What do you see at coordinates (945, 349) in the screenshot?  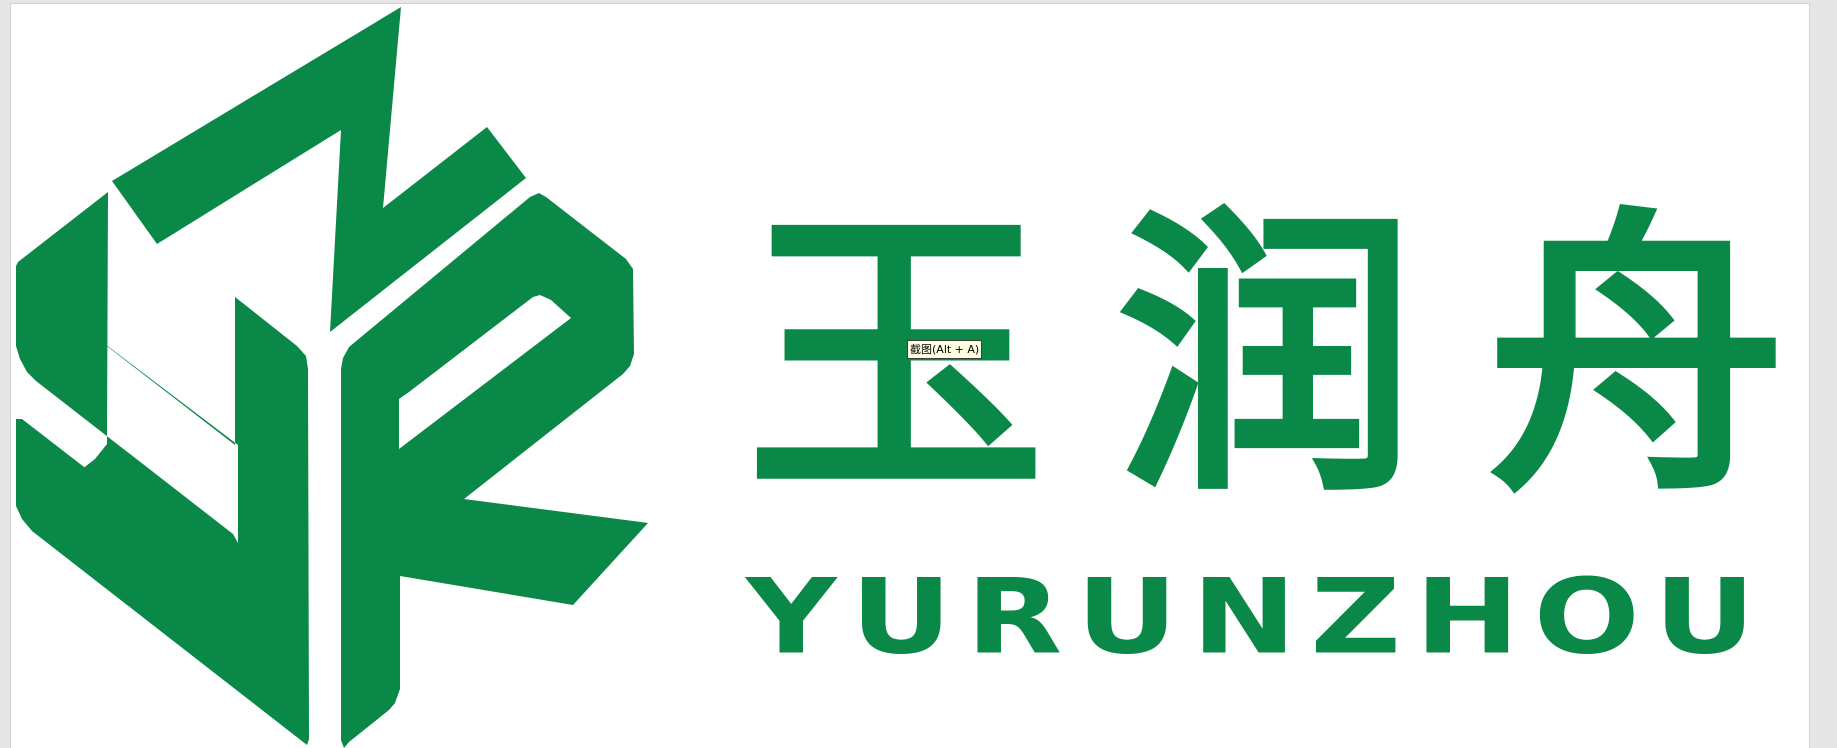 I see `screenshot-tooltip: 截图(Alt + A)` at bounding box center [945, 349].